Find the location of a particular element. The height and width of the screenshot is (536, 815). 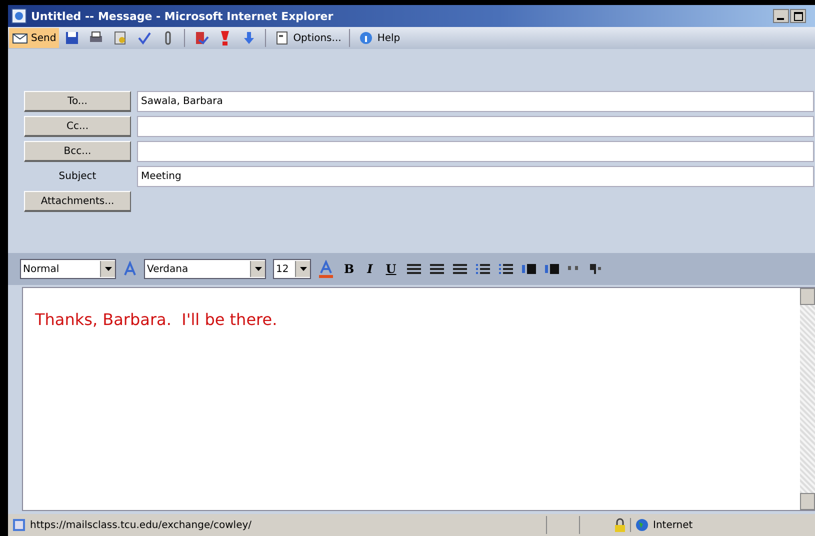

status-zone: Internet is located at coordinates (673, 525).